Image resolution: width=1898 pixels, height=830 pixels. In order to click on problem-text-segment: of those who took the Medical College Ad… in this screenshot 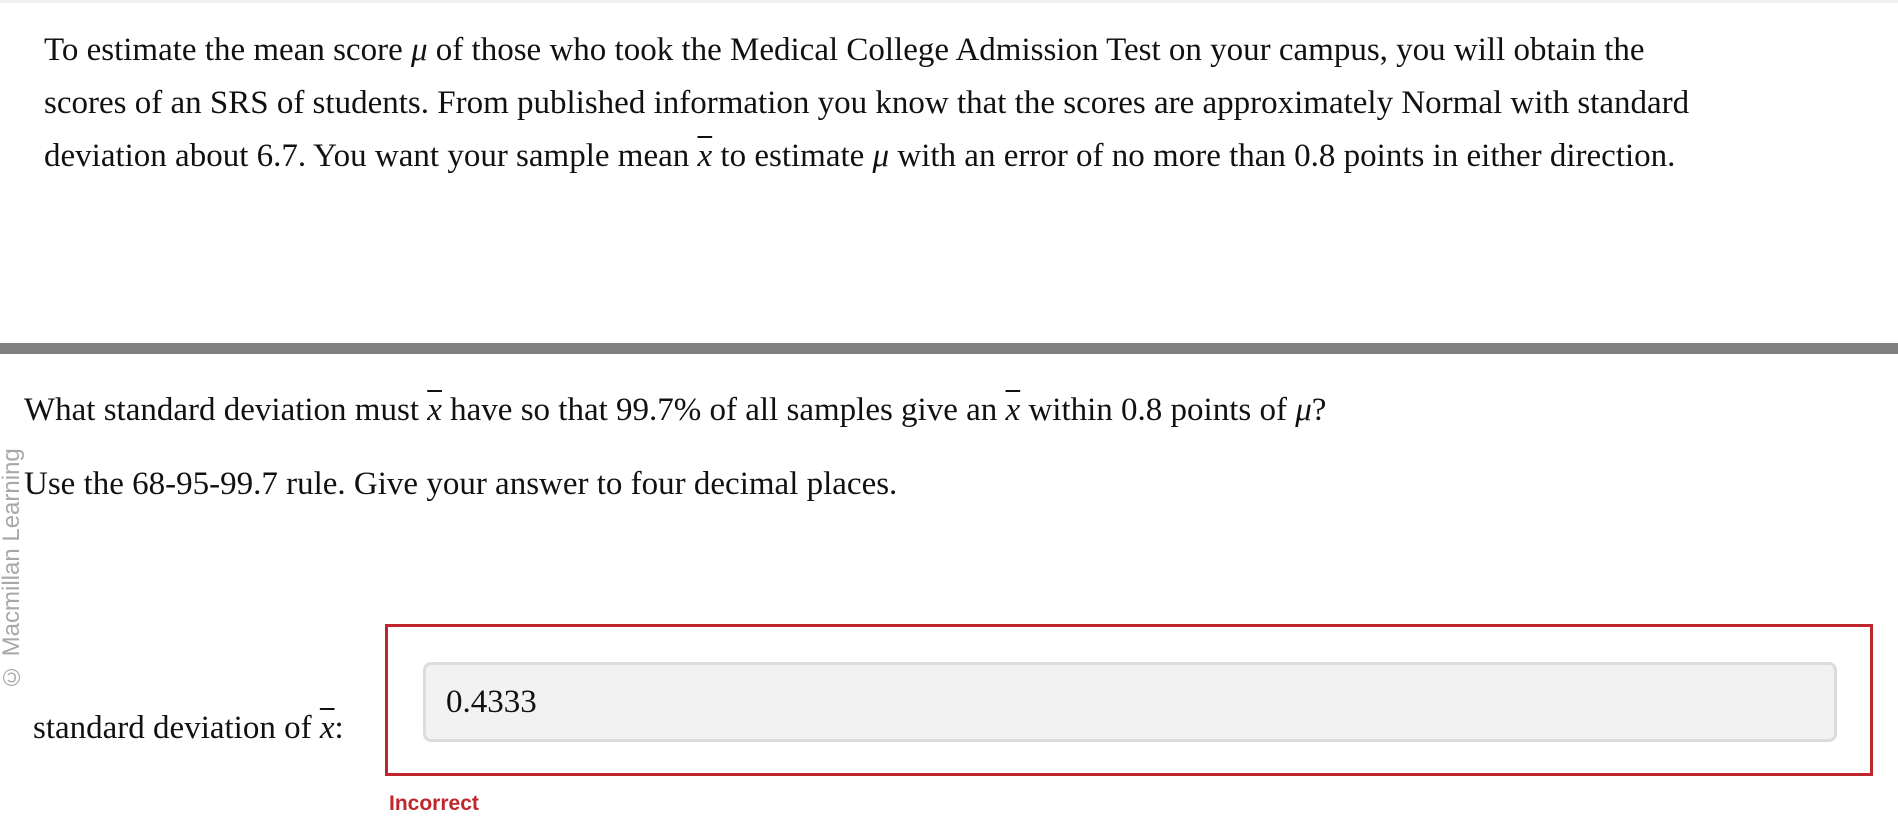, I will do `click(1036, 50)`.